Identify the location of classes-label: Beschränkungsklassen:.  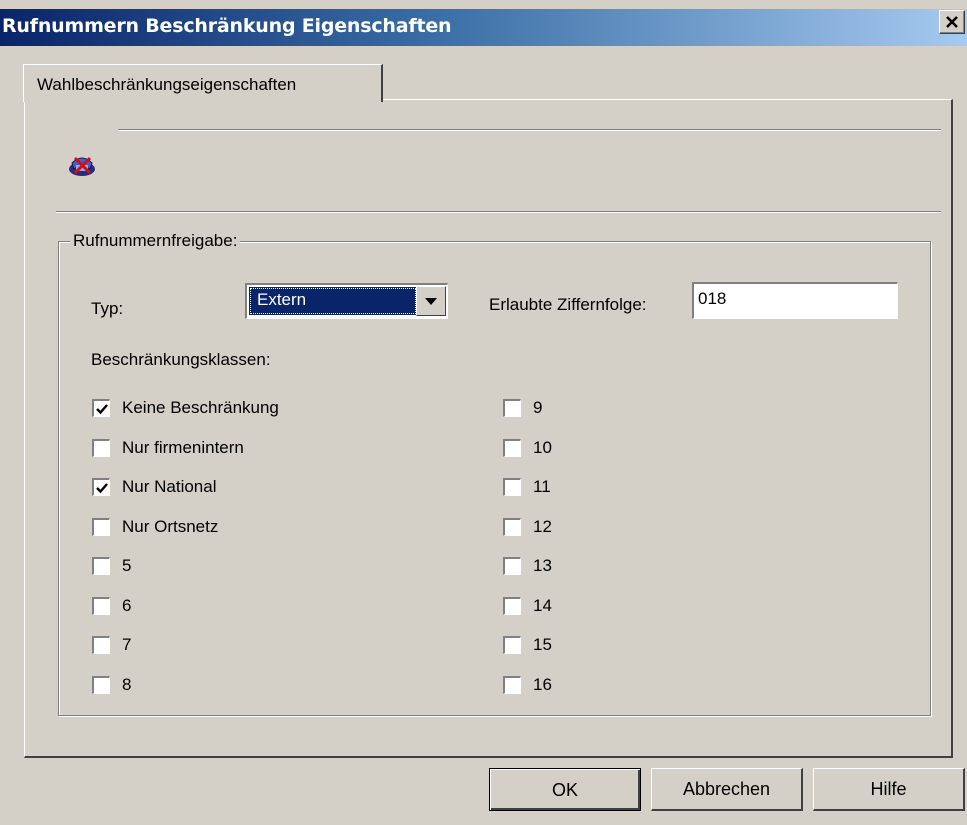
(181, 359).